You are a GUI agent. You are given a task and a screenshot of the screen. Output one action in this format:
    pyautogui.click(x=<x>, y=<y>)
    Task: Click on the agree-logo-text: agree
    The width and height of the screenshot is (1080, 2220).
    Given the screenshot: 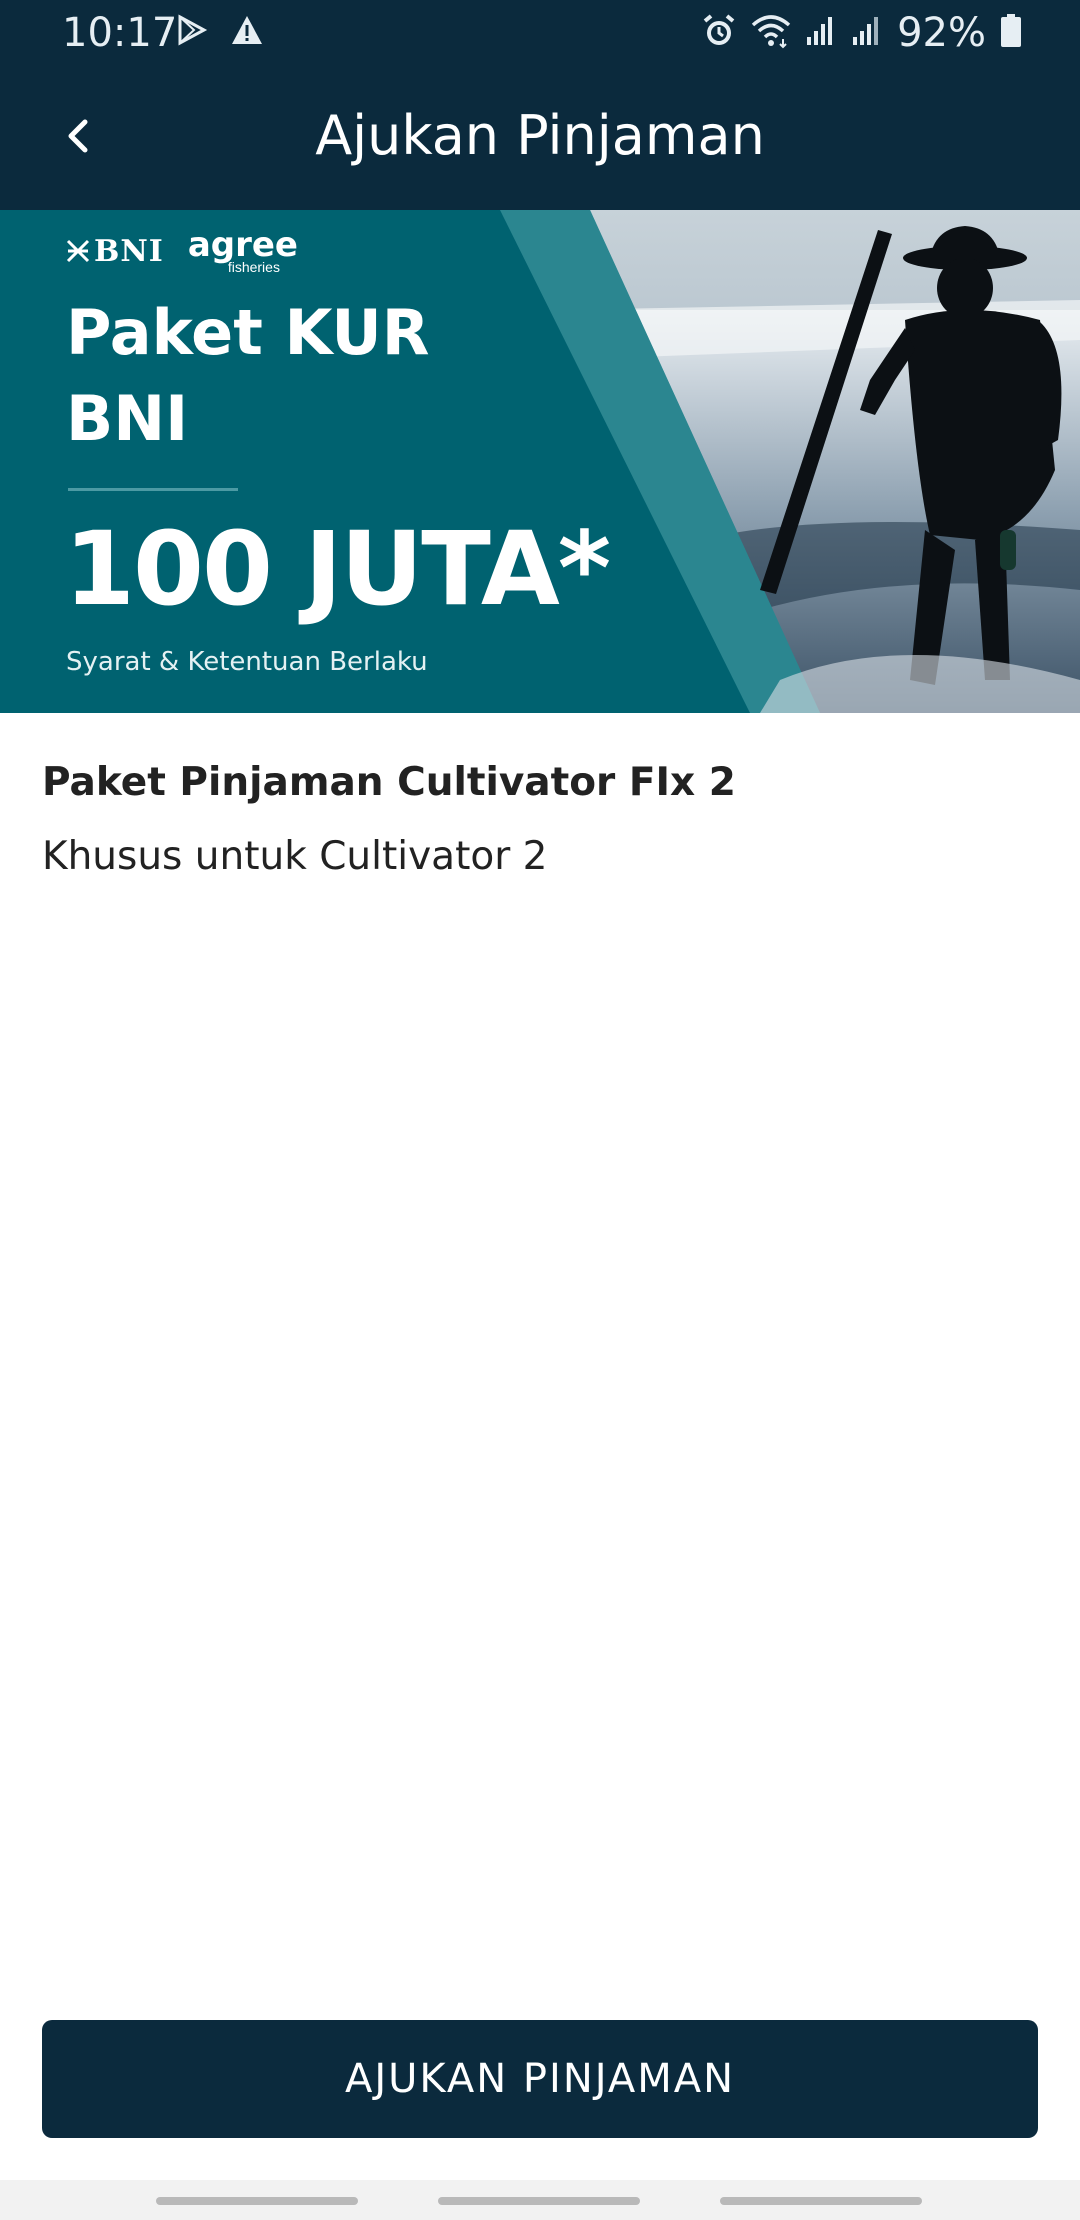 What is the action you would take?
    pyautogui.click(x=242, y=245)
    